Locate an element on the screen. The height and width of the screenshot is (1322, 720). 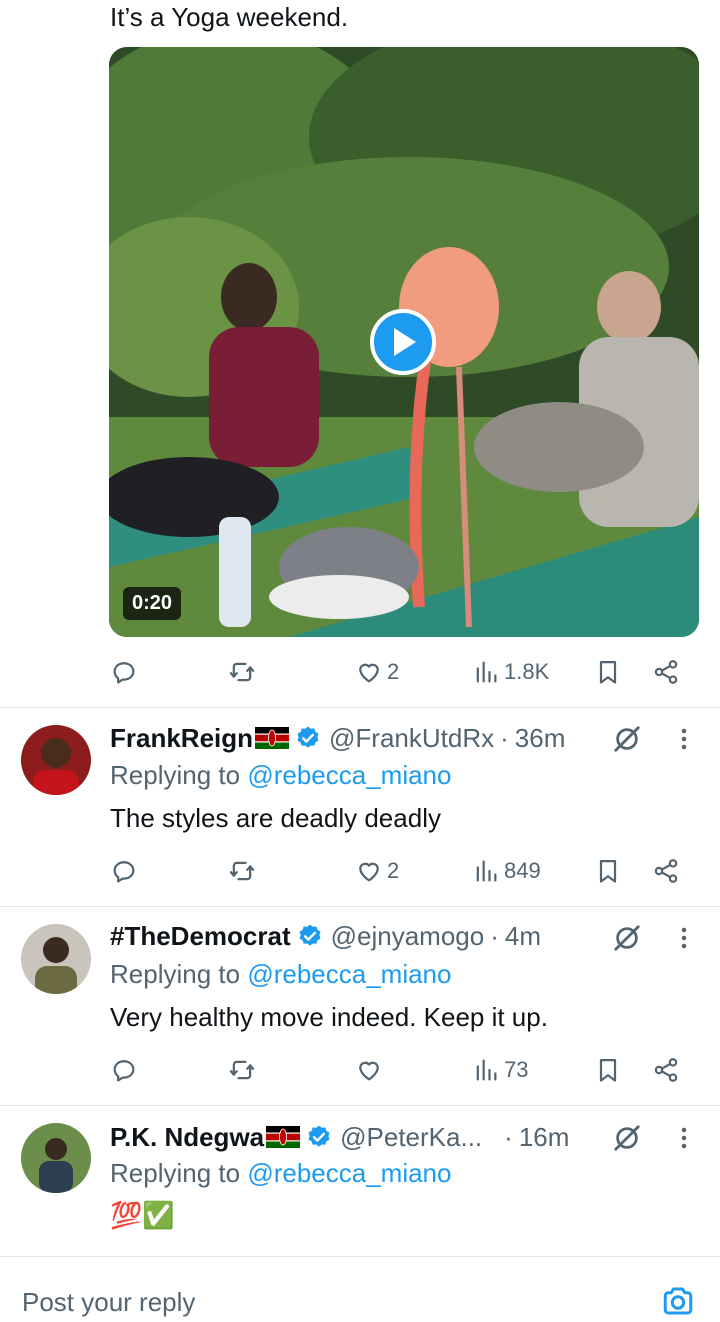
user-handle: @FrankUtdRx is located at coordinates (411, 738).